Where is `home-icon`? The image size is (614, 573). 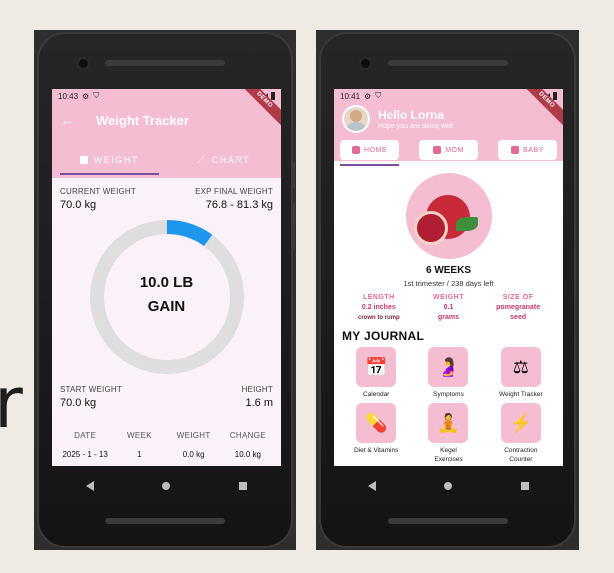
home-icon is located at coordinates (356, 150).